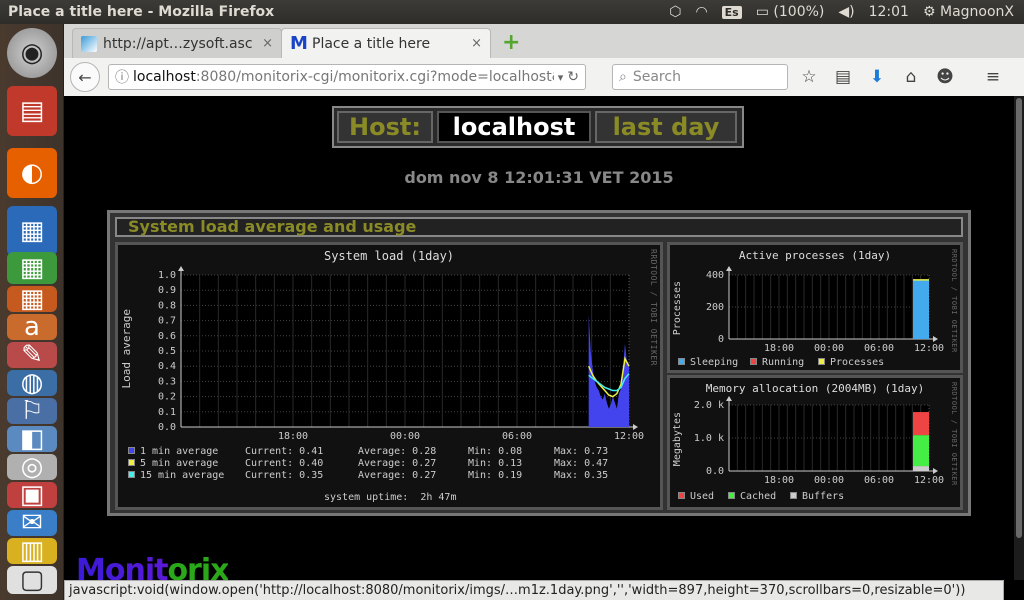  What do you see at coordinates (968, 12) in the screenshot?
I see `session-menu: ⚙ MagnoonX` at bounding box center [968, 12].